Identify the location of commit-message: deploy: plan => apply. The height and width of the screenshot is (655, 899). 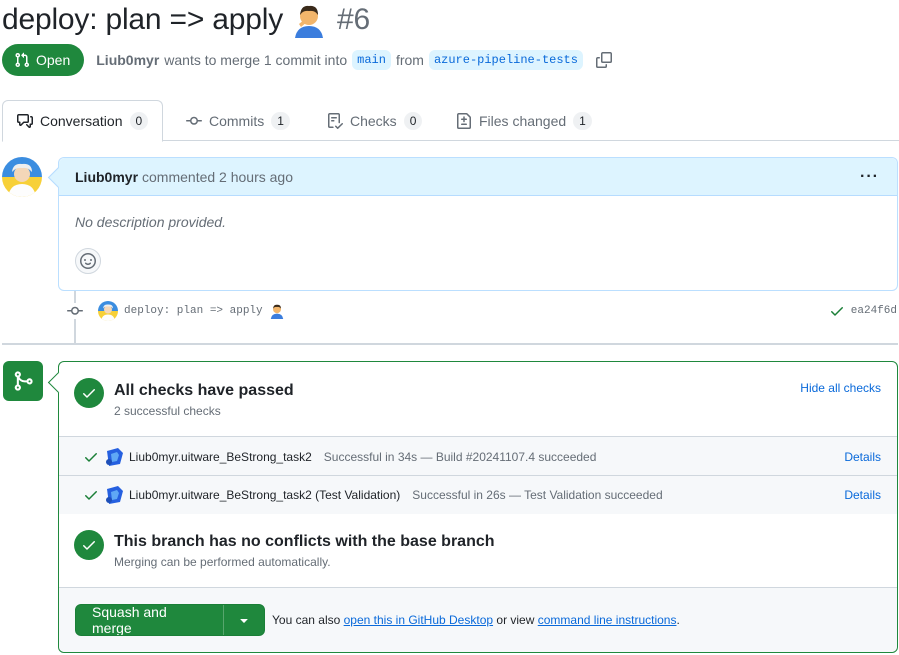
(193, 311).